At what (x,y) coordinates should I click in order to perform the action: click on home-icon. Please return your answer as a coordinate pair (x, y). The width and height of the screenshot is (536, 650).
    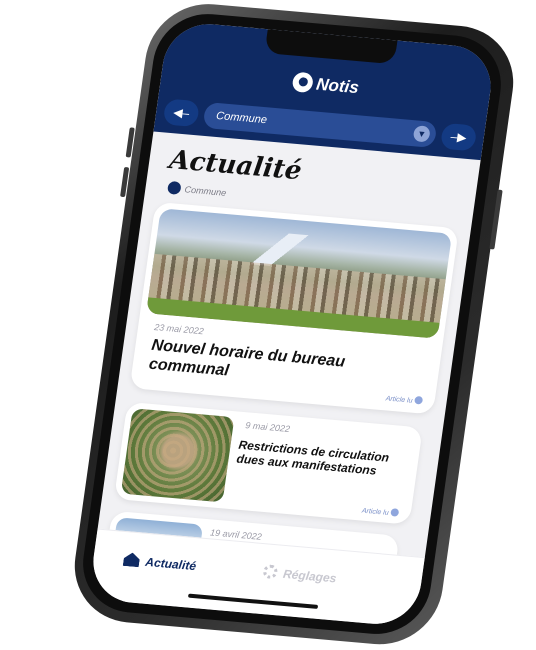
    Looking at the image, I should click on (132, 559).